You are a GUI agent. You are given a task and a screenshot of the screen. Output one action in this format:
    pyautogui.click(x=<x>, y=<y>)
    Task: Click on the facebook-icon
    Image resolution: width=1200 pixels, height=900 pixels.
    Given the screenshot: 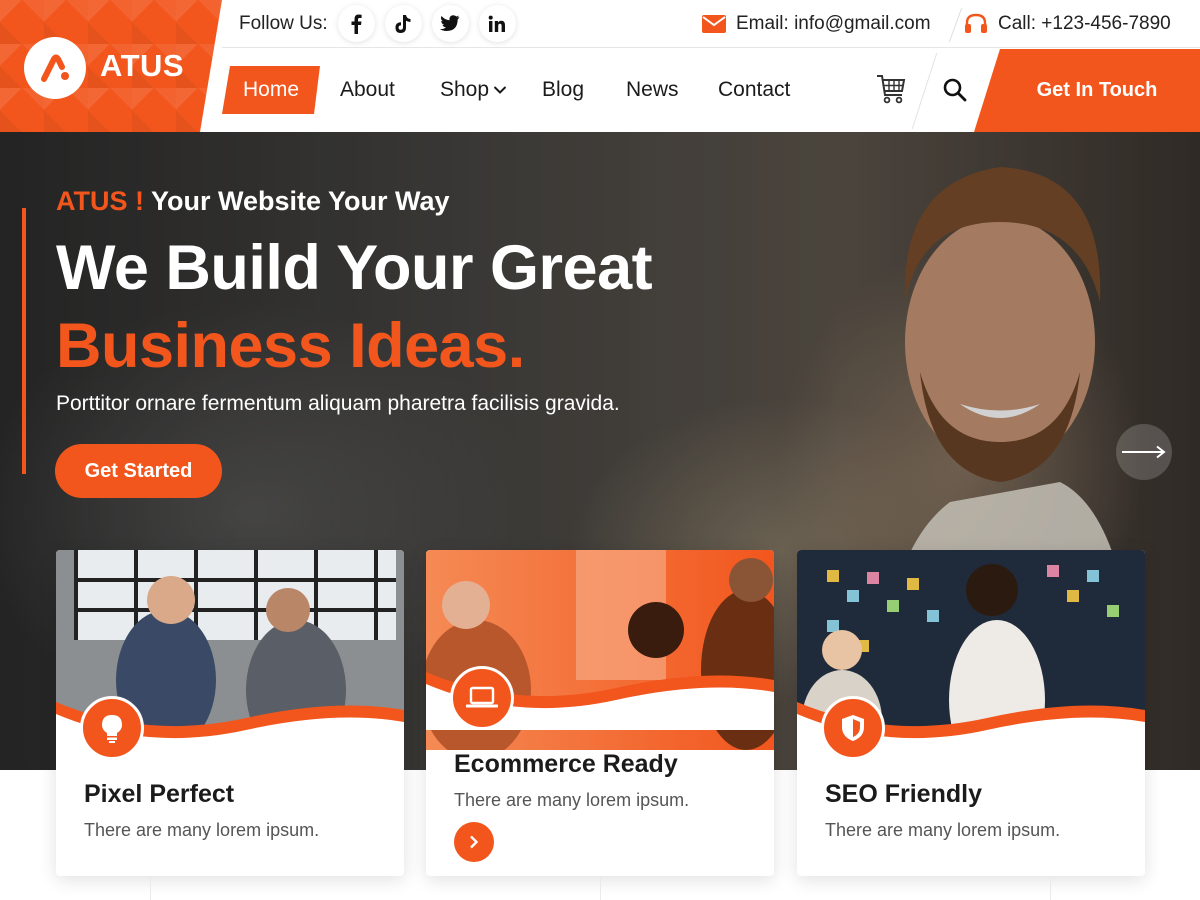 What is the action you would take?
    pyautogui.click(x=356, y=23)
    